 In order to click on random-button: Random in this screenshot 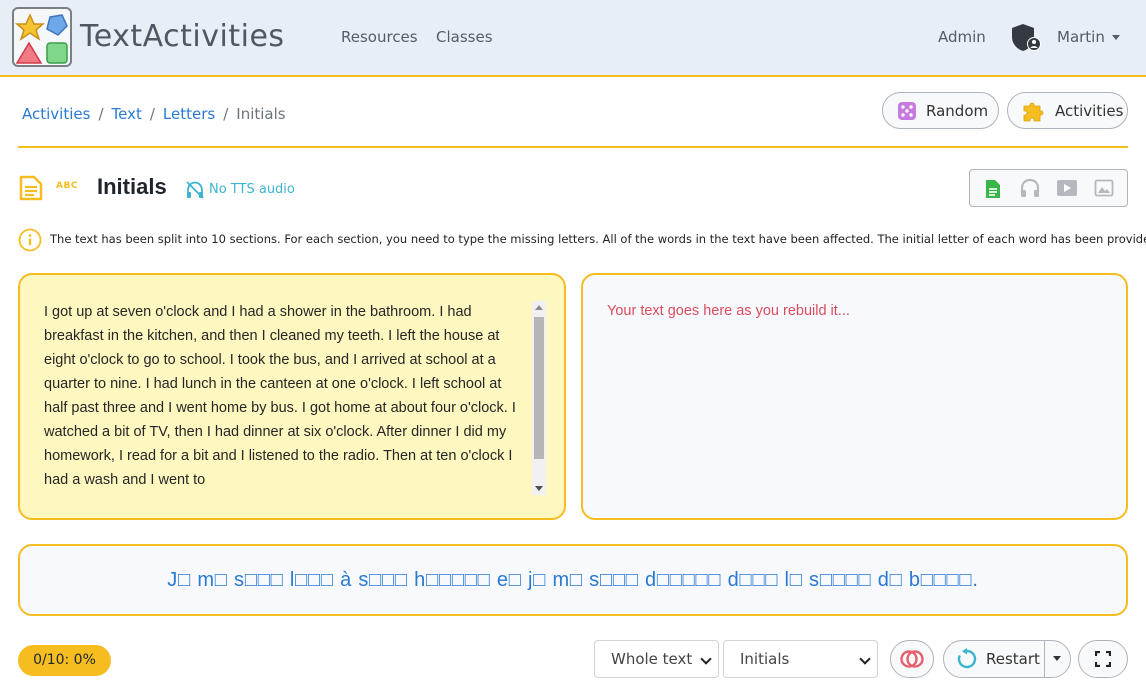, I will do `click(940, 110)`.